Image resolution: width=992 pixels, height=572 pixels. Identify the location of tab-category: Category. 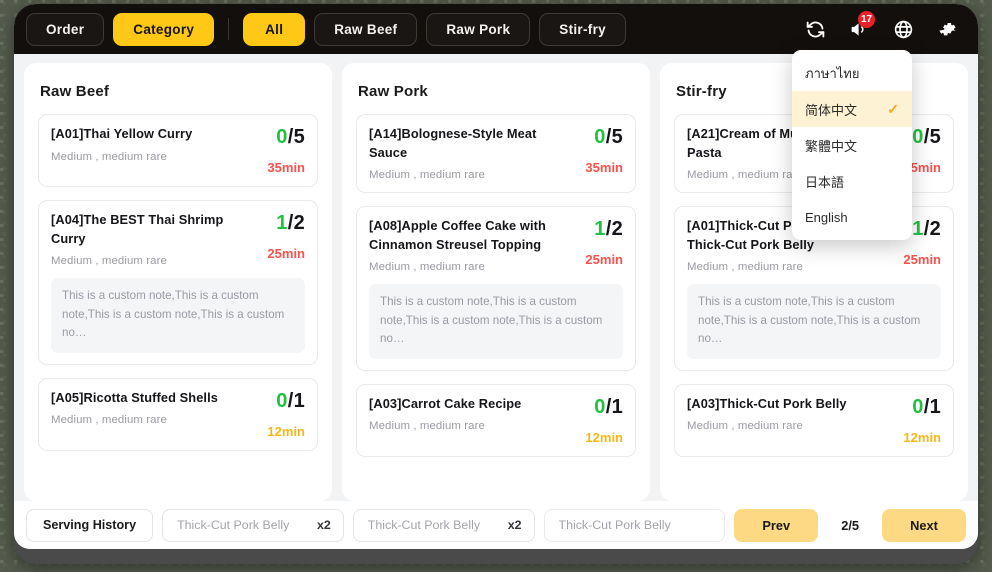
(164, 29).